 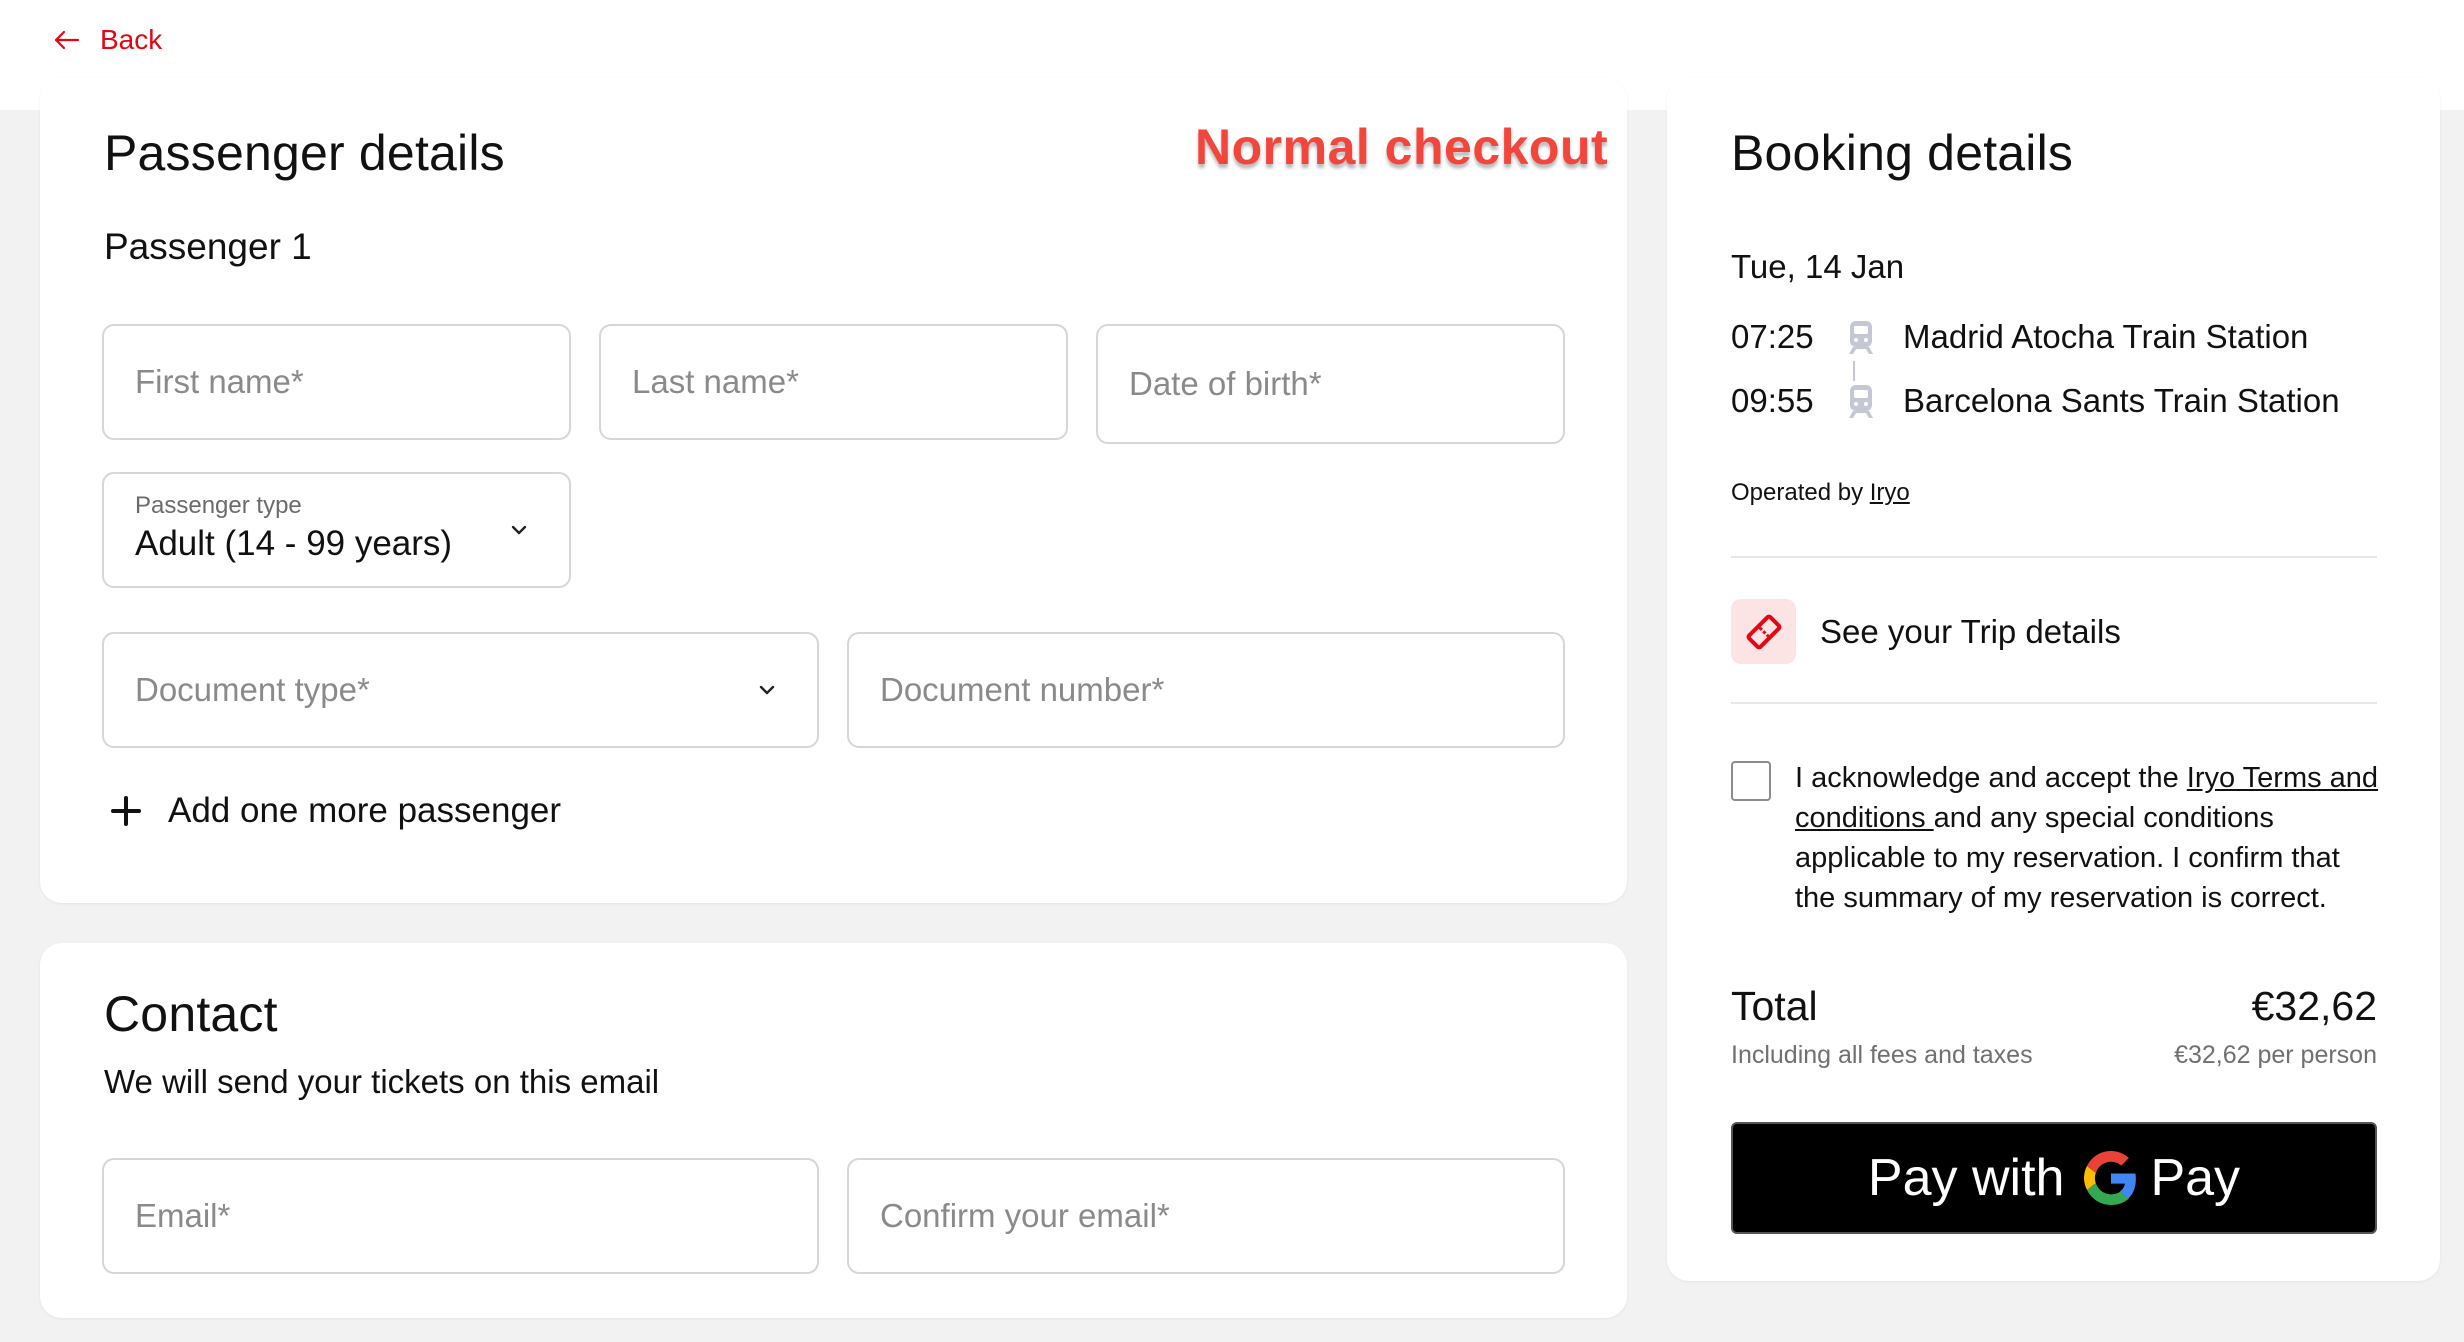 I want to click on price-per-person: €32,62 per person, so click(x=2275, y=1055).